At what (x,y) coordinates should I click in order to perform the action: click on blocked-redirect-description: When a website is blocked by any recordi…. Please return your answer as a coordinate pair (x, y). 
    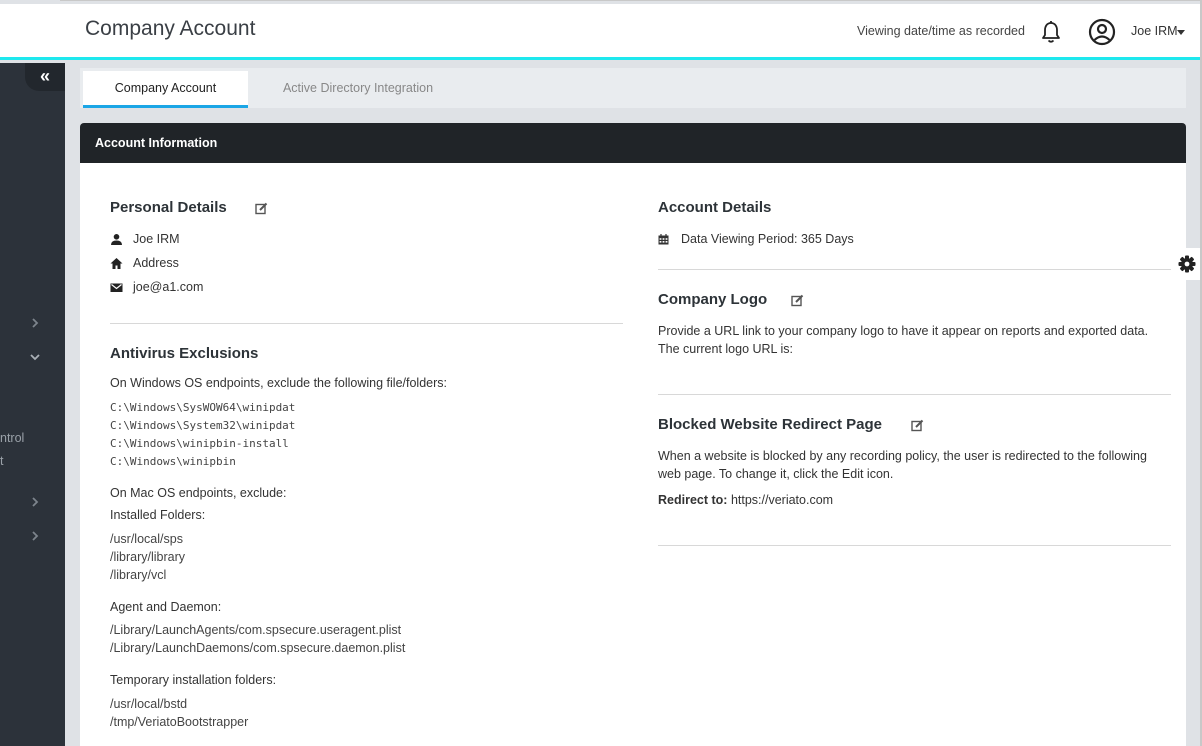
    Looking at the image, I should click on (902, 456).